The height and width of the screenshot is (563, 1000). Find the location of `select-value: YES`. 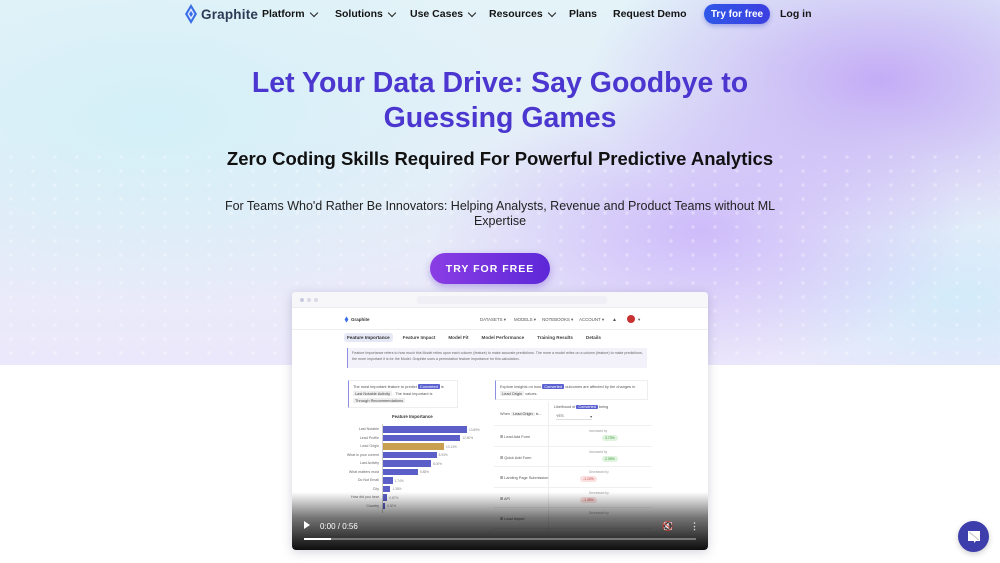

select-value: YES is located at coordinates (560, 416).